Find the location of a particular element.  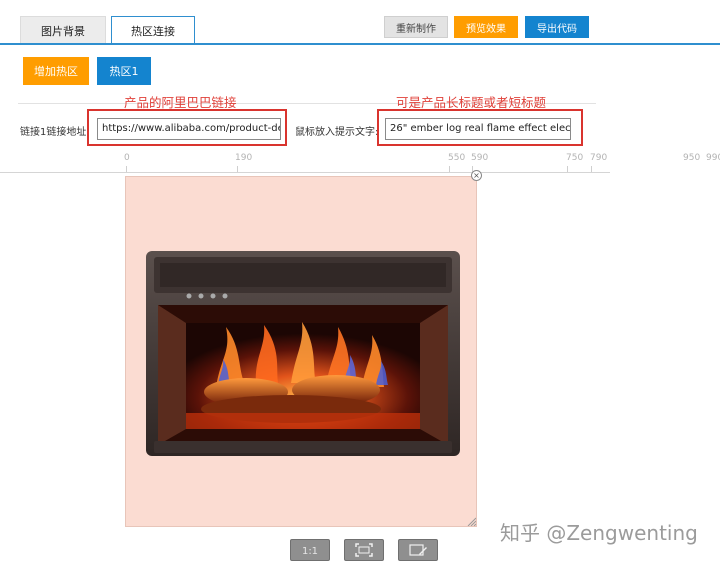

tooltip-field-label: 鼠标放入提示文字: is located at coordinates (337, 132).